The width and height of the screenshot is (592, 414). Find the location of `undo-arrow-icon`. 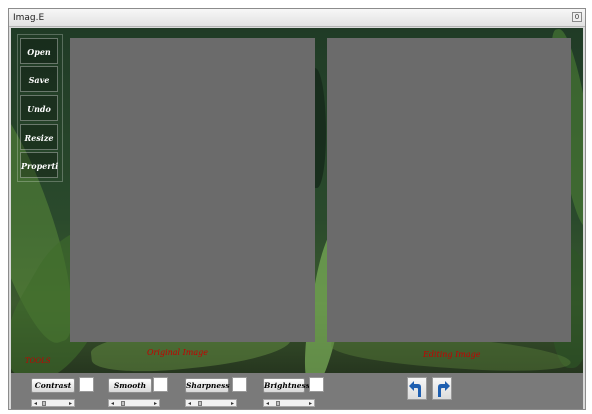

undo-arrow-icon is located at coordinates (415, 389).